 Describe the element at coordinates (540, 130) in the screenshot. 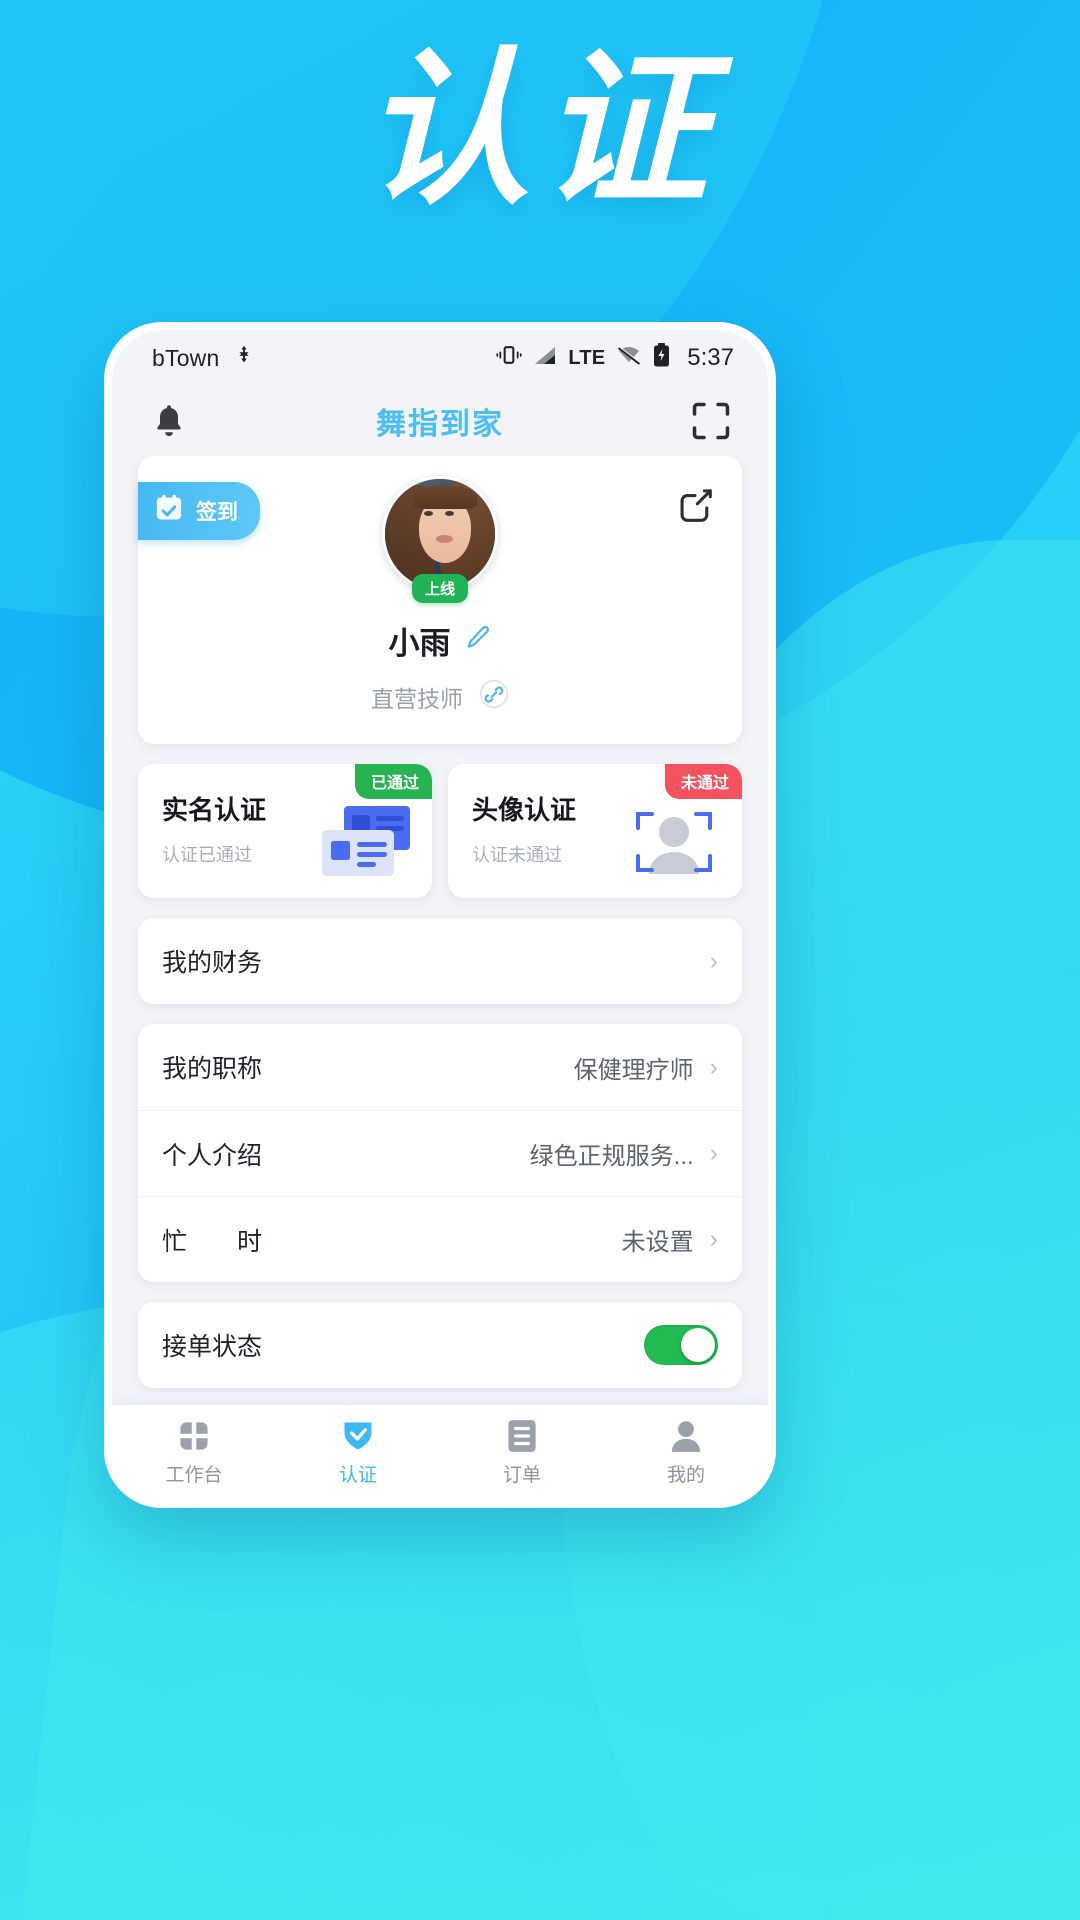

I see `hero-title: 认证` at that location.